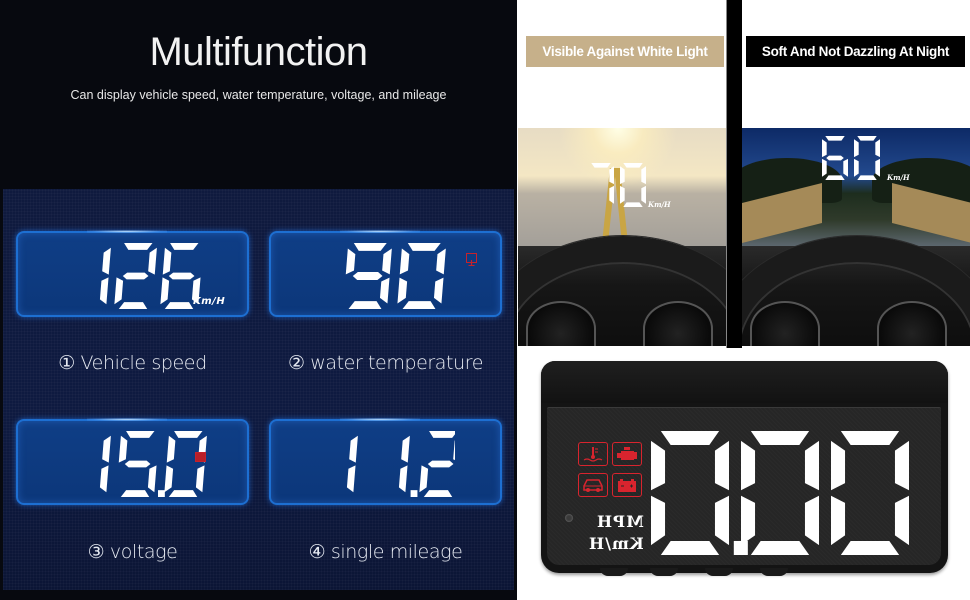 Image resolution: width=970 pixels, height=600 pixels. What do you see at coordinates (780, 493) in the screenshot?
I see `device-digits` at bounding box center [780, 493].